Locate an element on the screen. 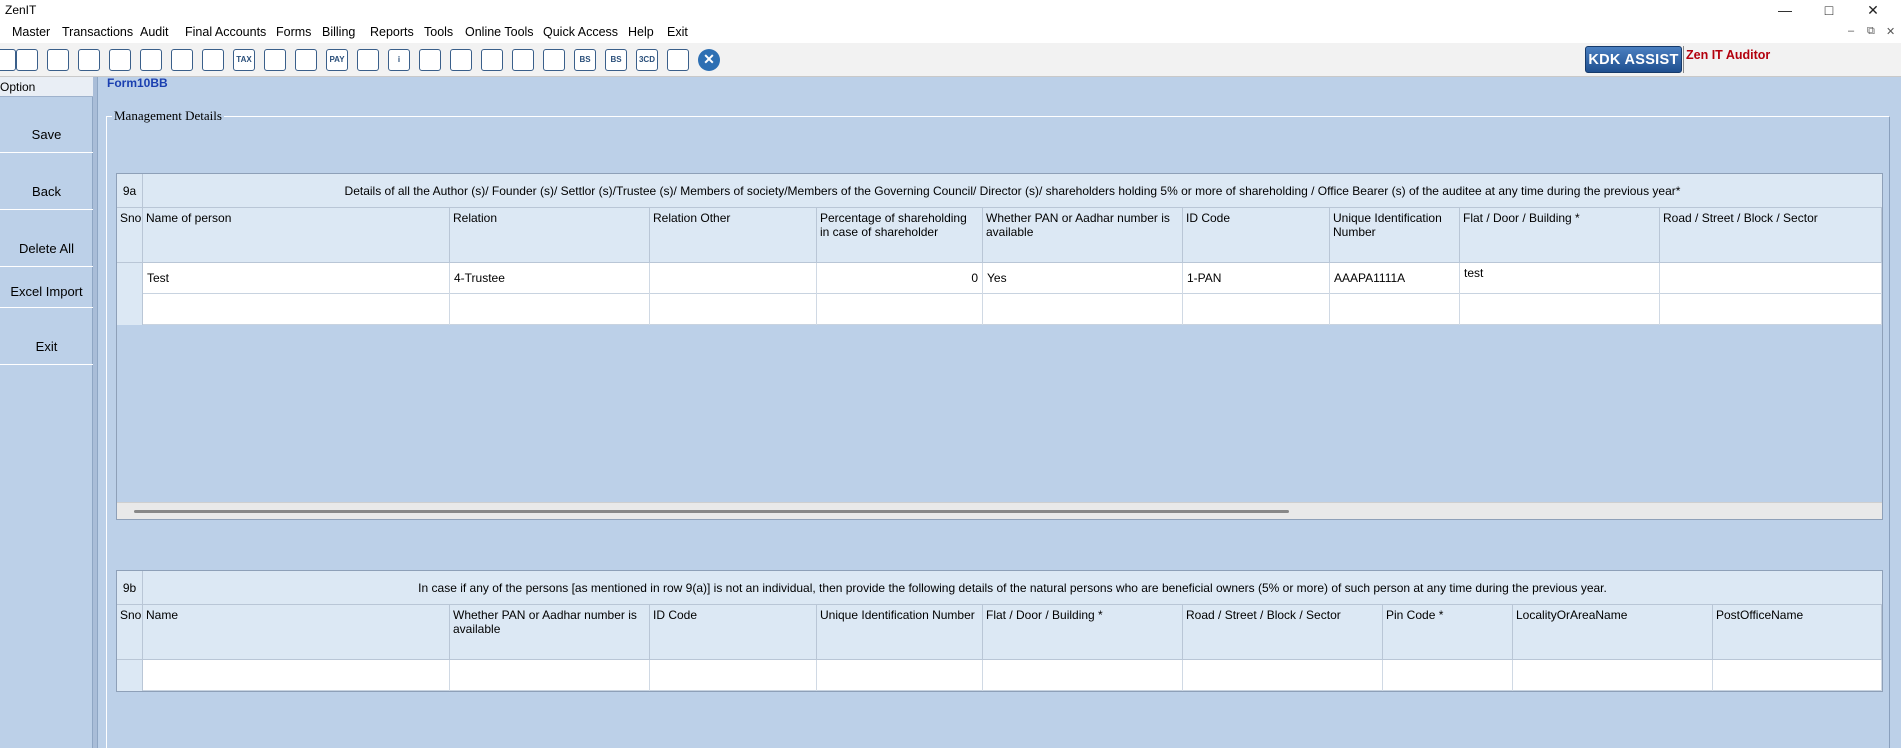 Image resolution: width=1901 pixels, height=748 pixels. table-cell: Test is located at coordinates (296, 278).